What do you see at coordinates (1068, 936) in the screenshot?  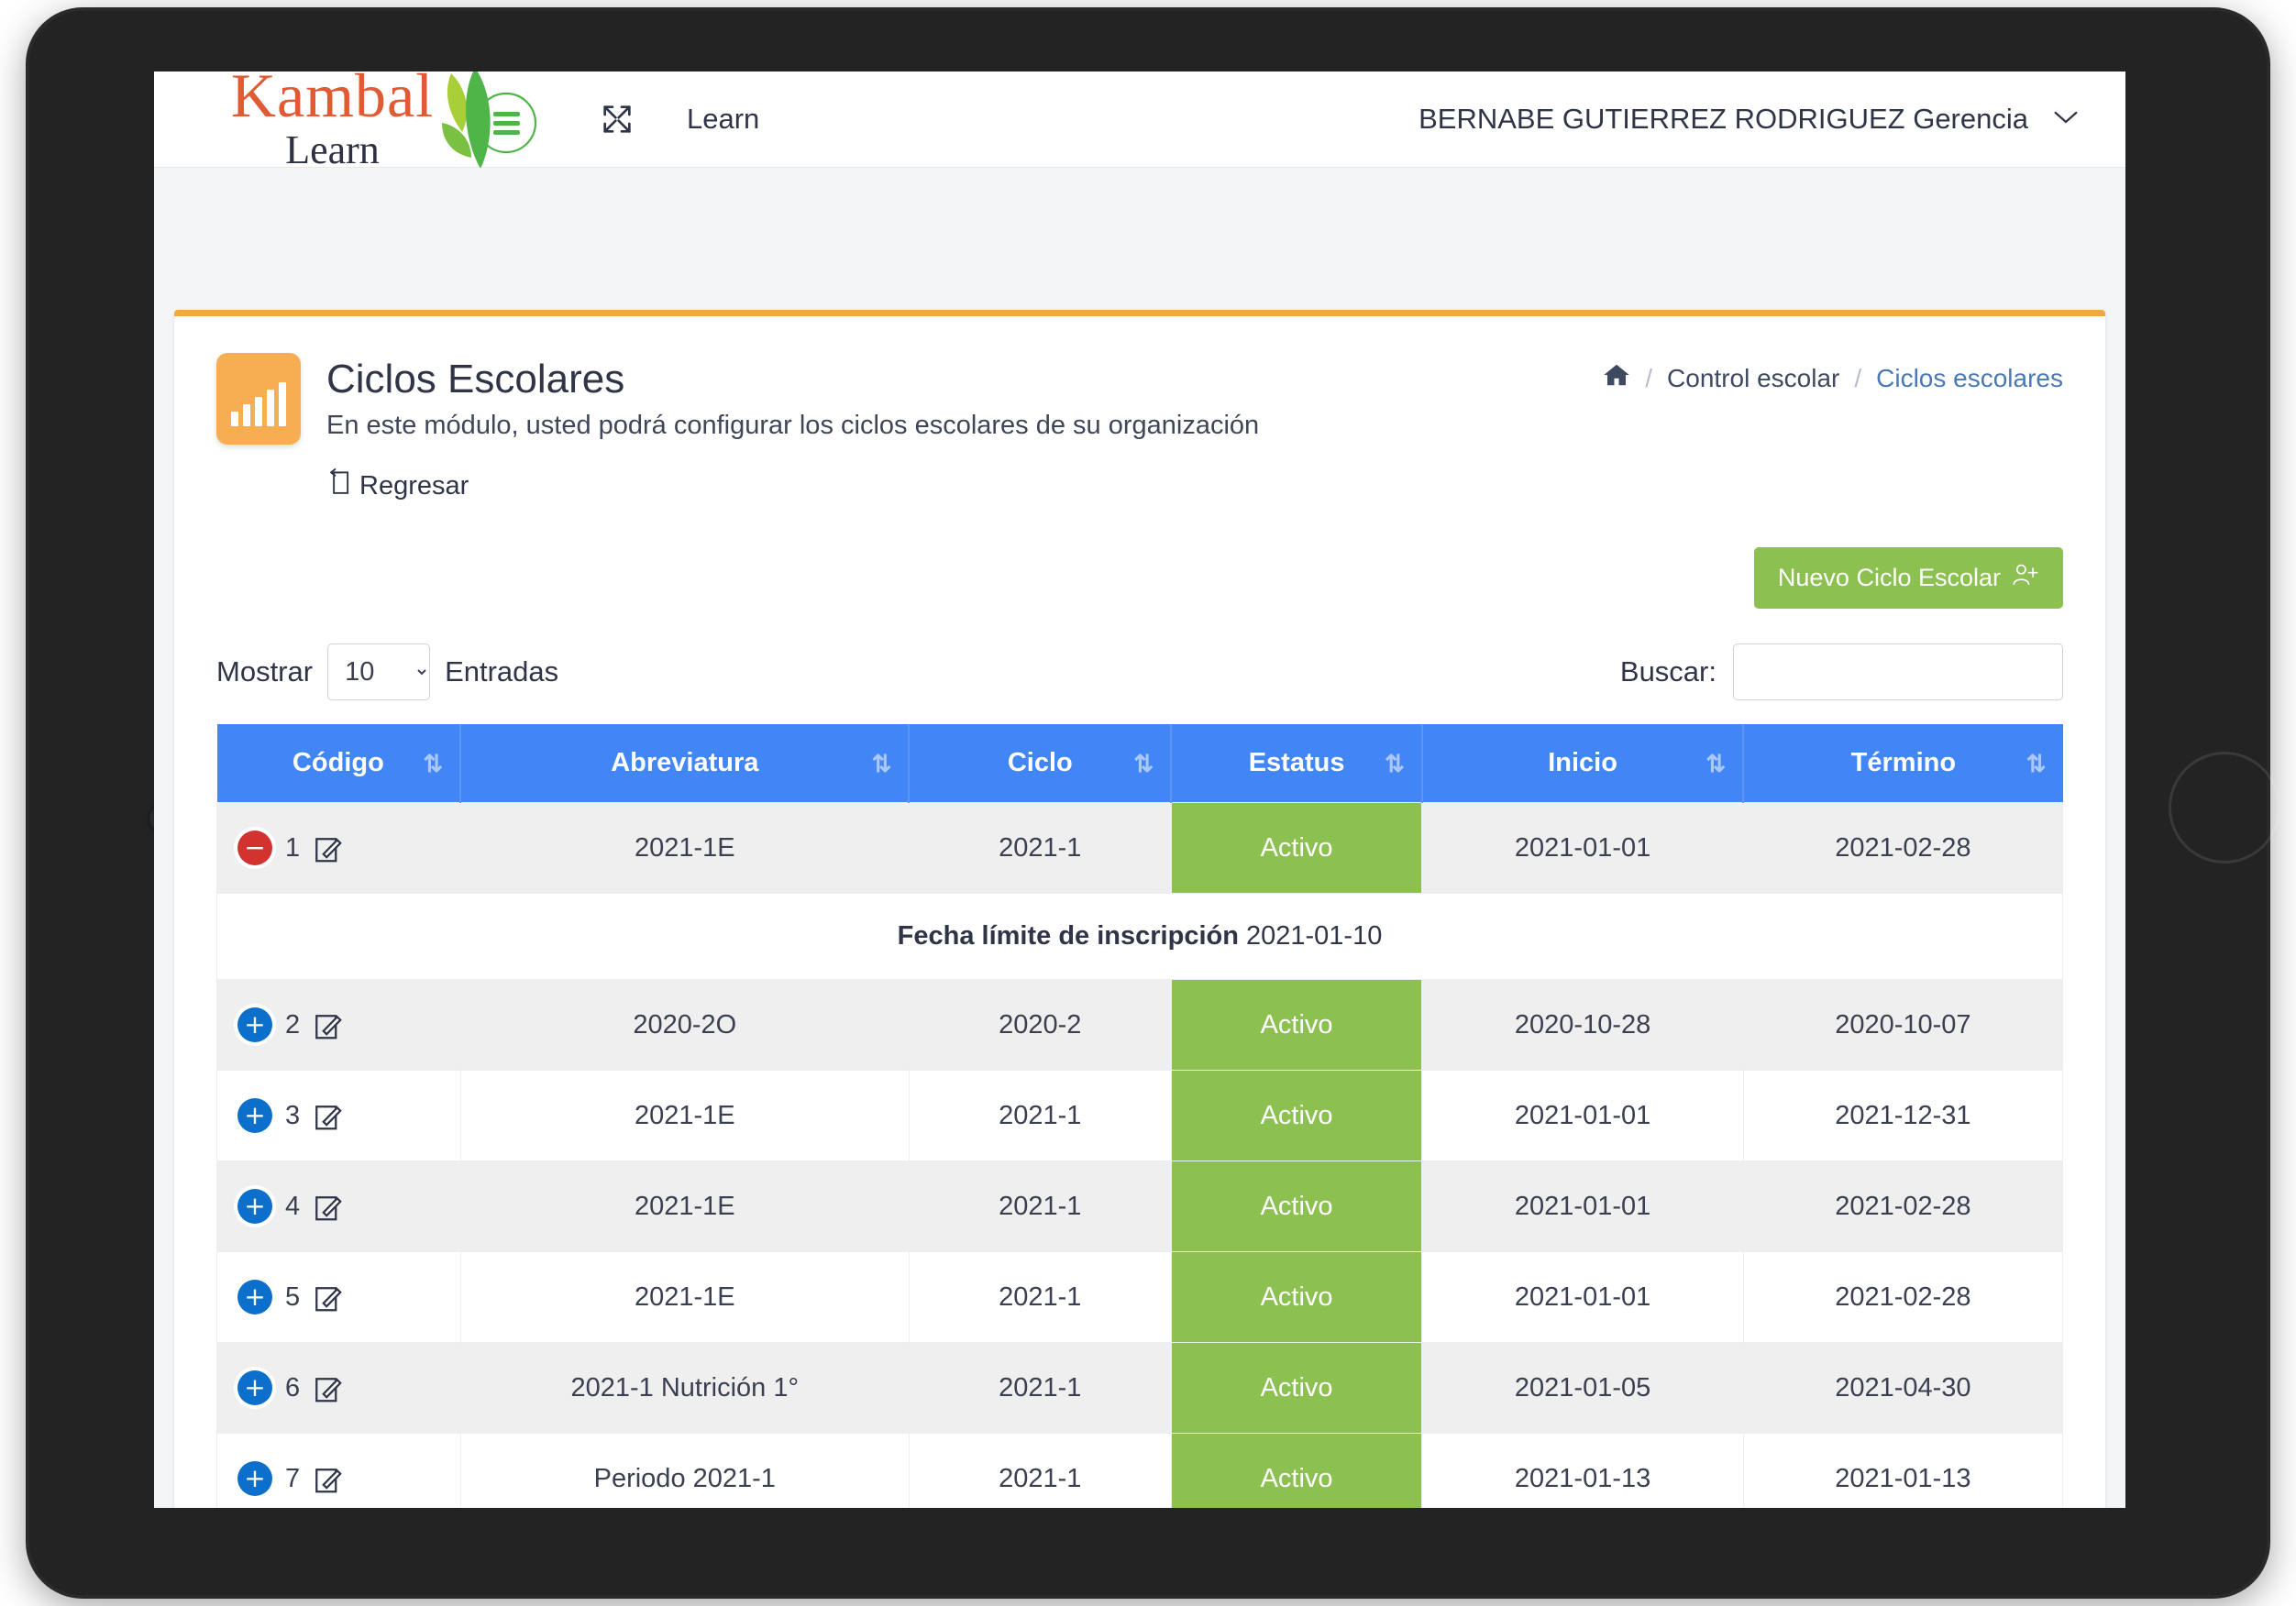 I see `row-detail-label: Fecha límite de inscripción` at bounding box center [1068, 936].